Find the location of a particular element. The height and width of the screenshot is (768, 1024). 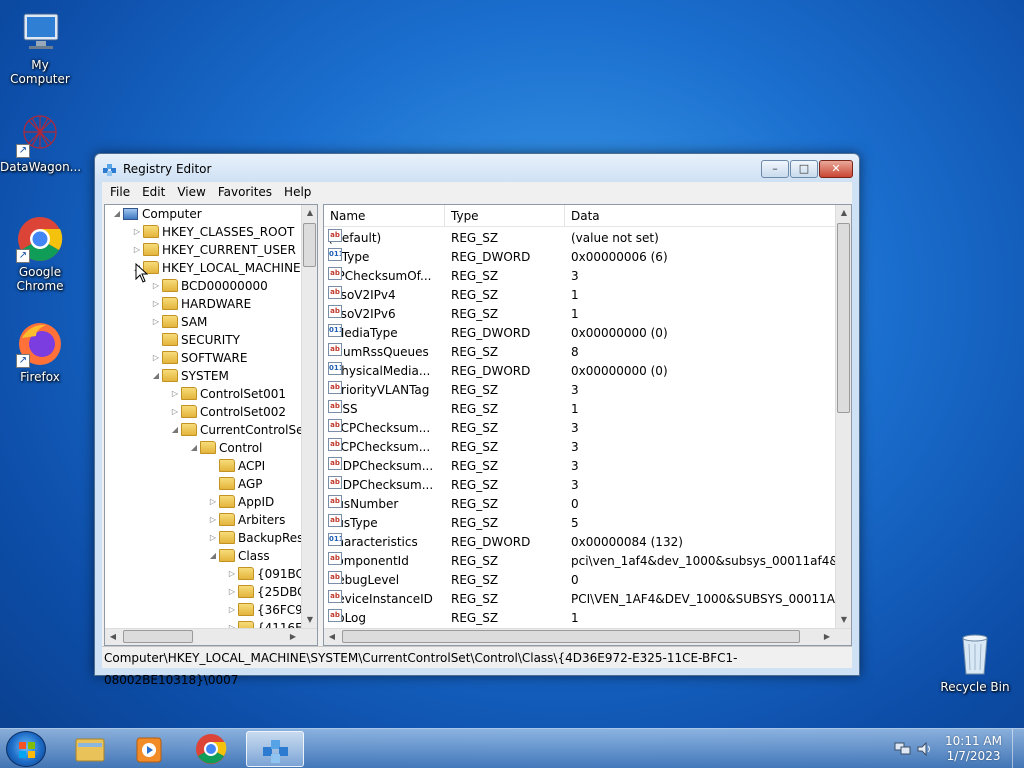

tree-item-hkey-classes-root: ▷ HKEY_CLASSES_ROOT is located at coordinates (212, 232).